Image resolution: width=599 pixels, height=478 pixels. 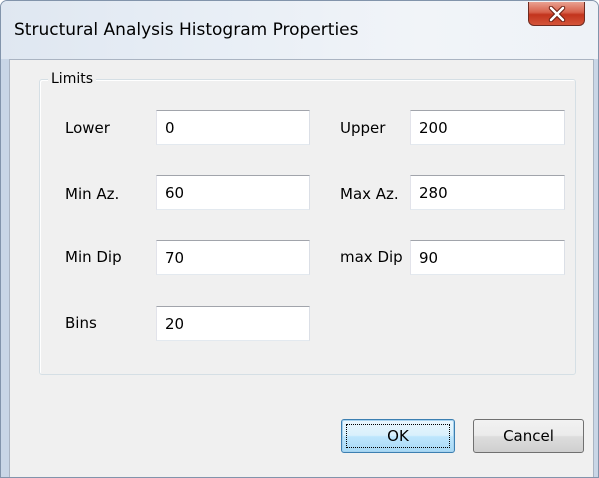 I want to click on limits-group-label: Limits, so click(x=72, y=79).